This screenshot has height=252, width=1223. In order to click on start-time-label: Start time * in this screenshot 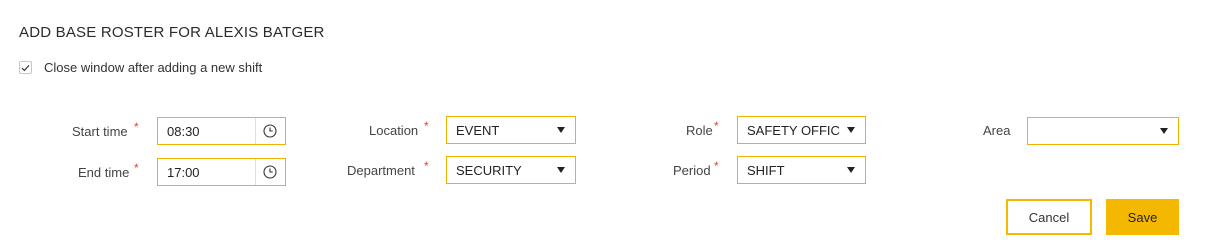, I will do `click(105, 129)`.